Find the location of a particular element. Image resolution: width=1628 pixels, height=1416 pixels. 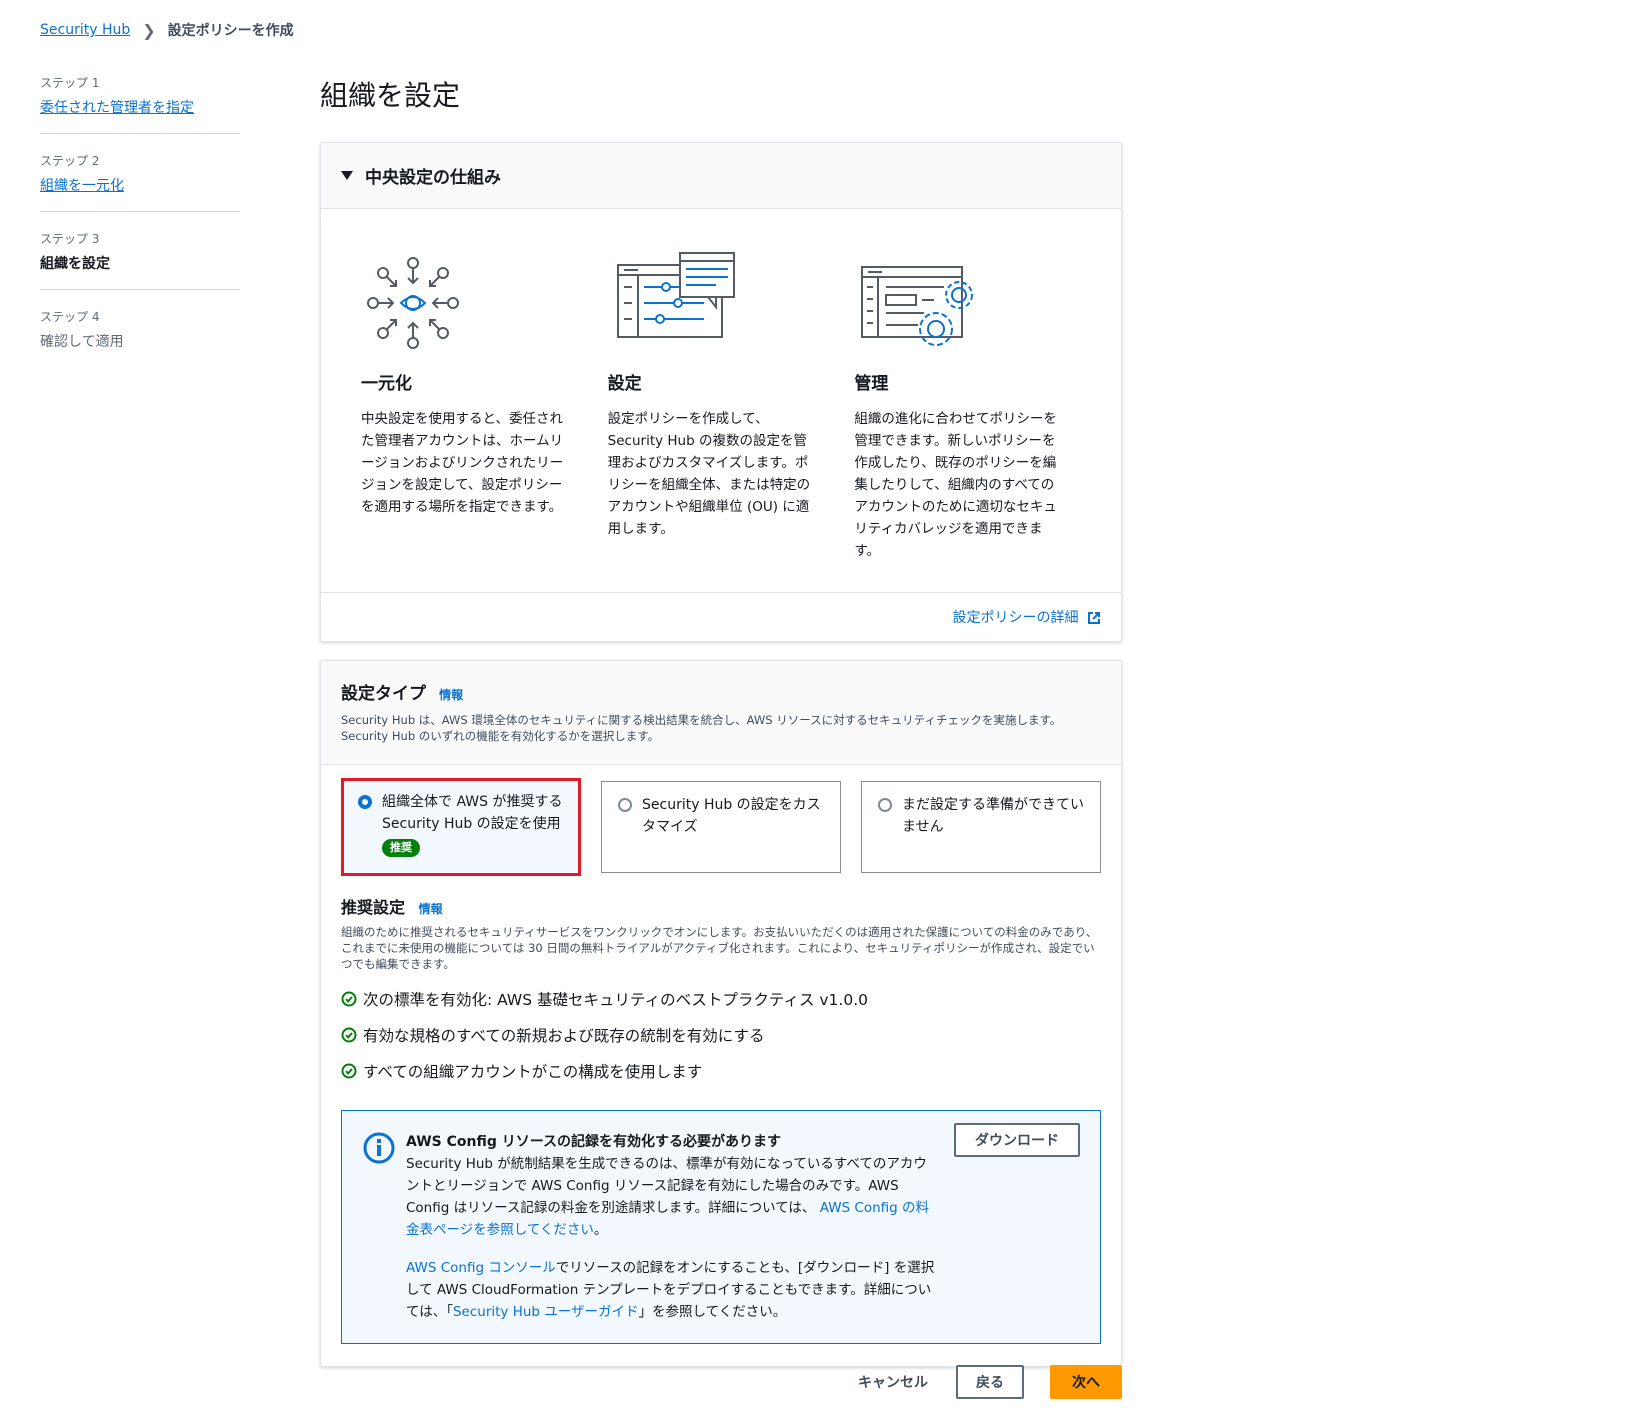

page-title: 組織を設定 is located at coordinates (390, 95).